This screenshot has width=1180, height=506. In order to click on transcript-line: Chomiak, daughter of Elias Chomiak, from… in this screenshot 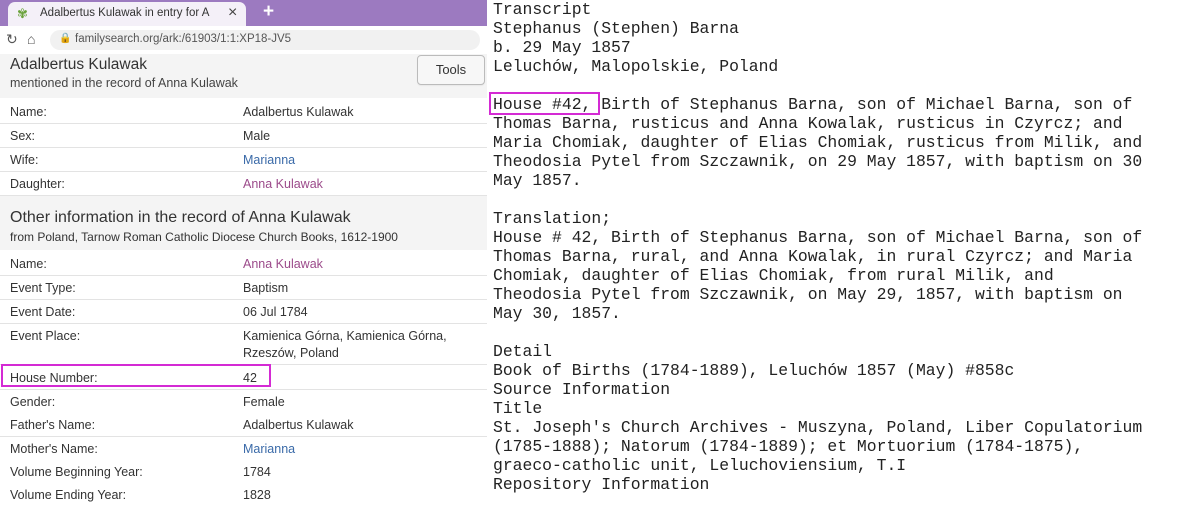, I will do `click(773, 275)`.